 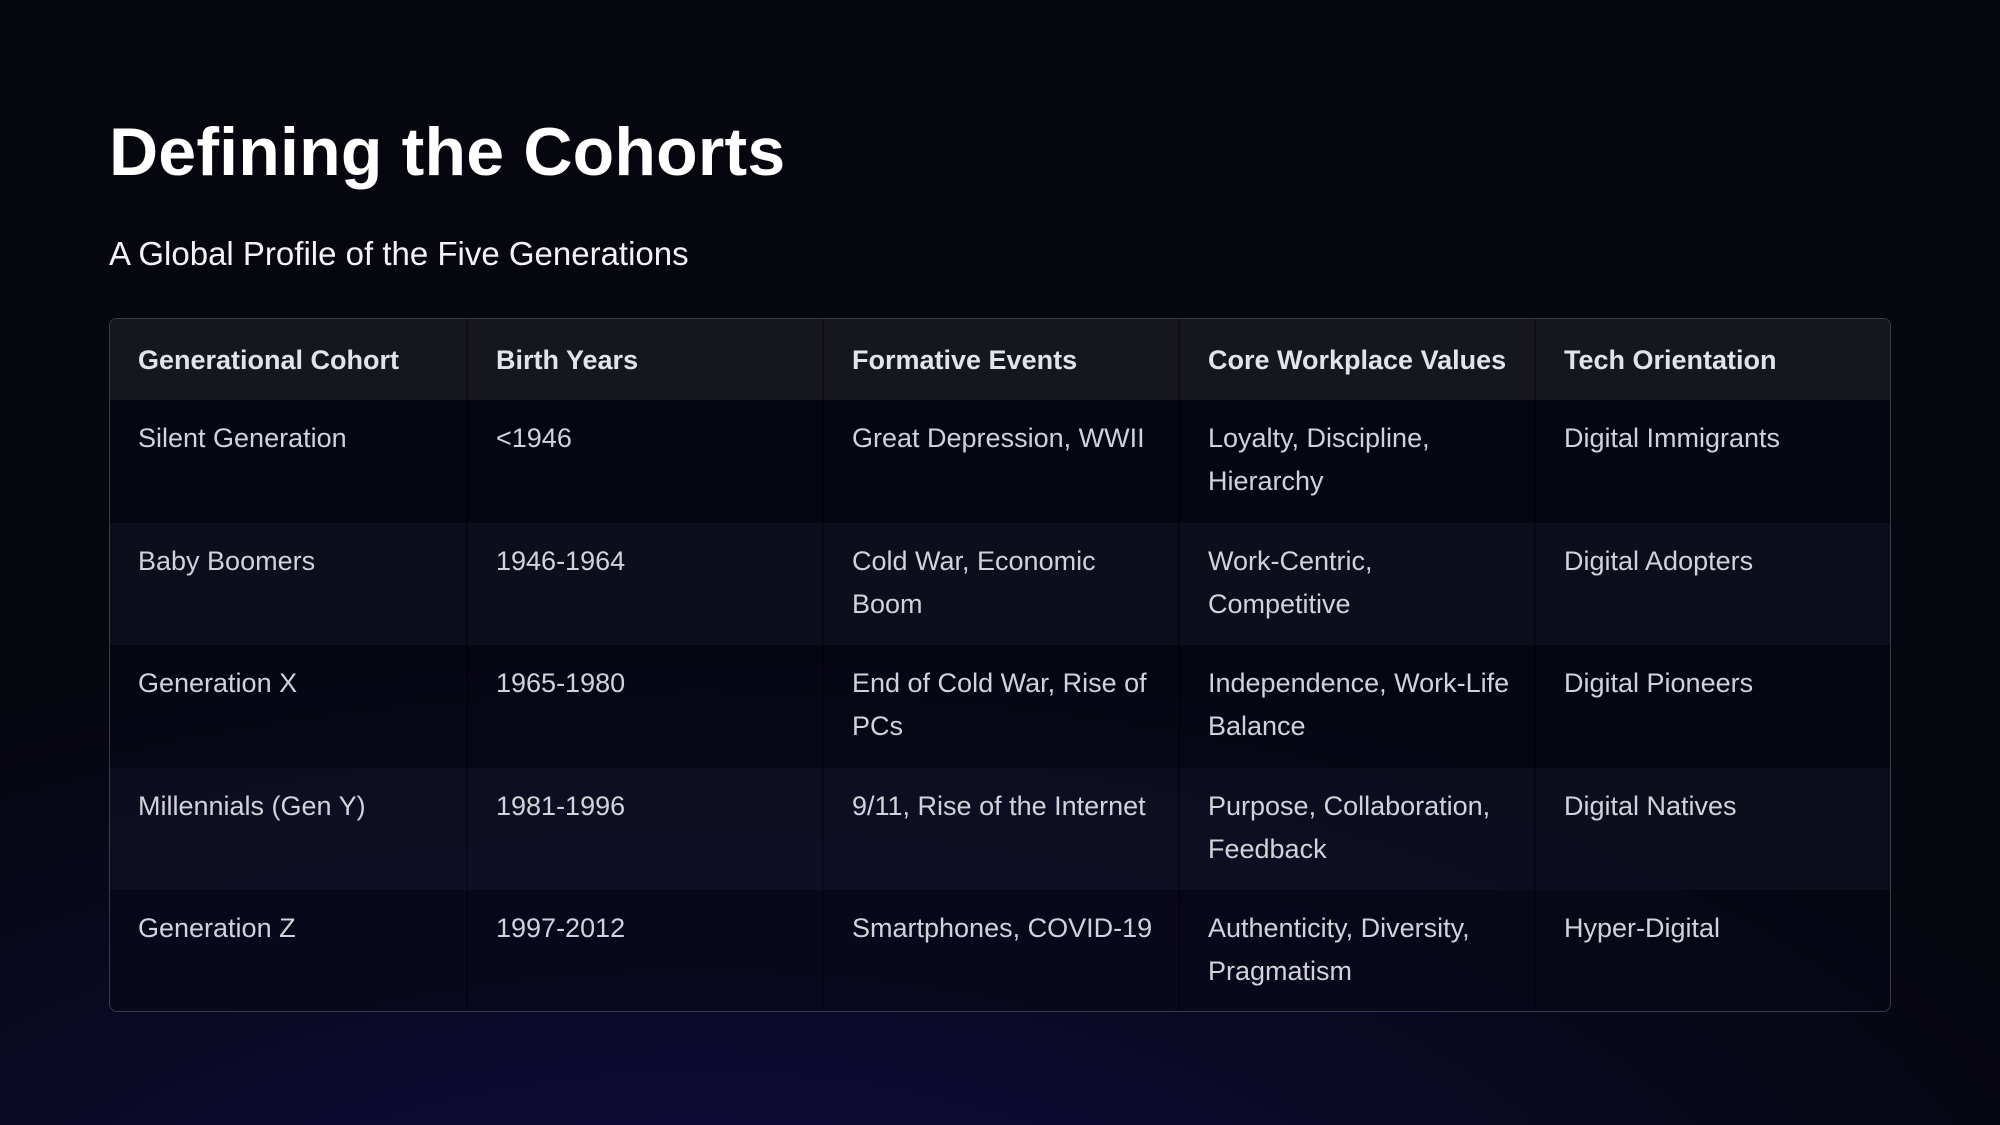 What do you see at coordinates (644, 950) in the screenshot?
I see `cell-birth-years: 1997-2012` at bounding box center [644, 950].